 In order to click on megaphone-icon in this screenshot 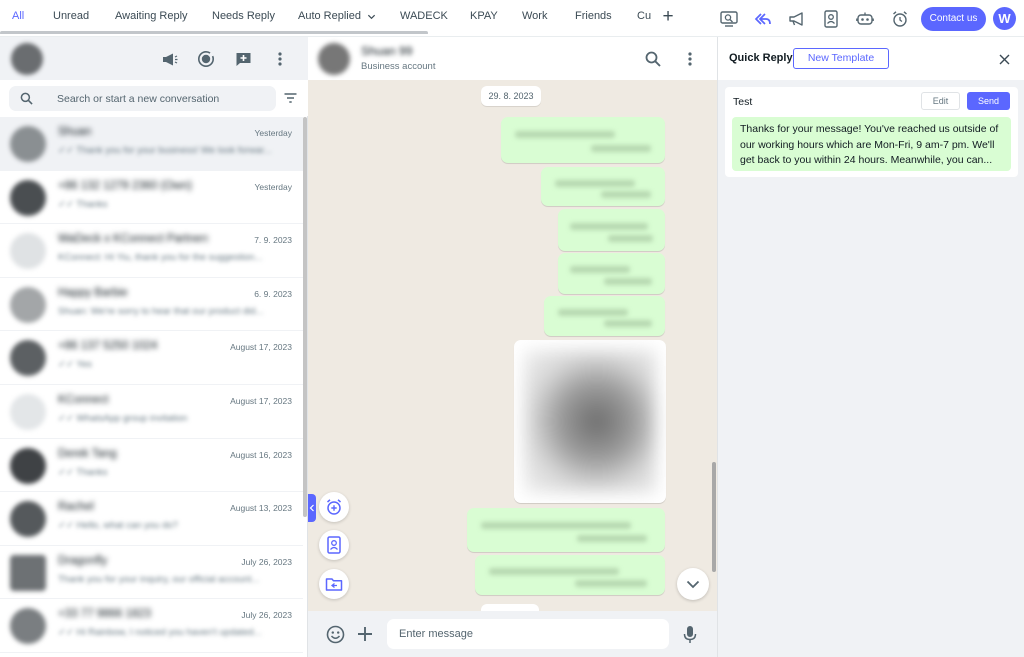, I will do `click(169, 59)`.